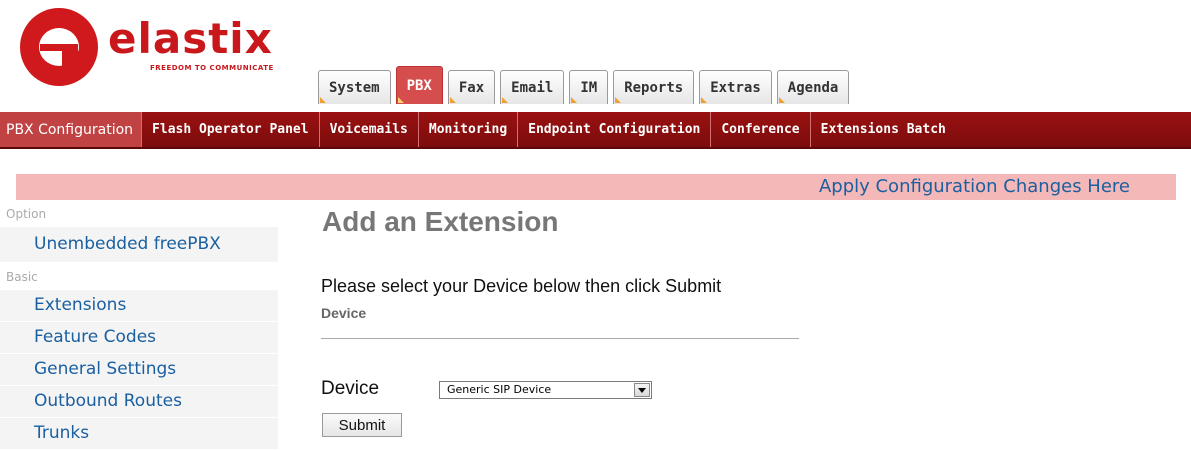 This screenshot has width=1191, height=450. I want to click on logo-tagline: FREEDOM TO COMMUNICATE, so click(212, 68).